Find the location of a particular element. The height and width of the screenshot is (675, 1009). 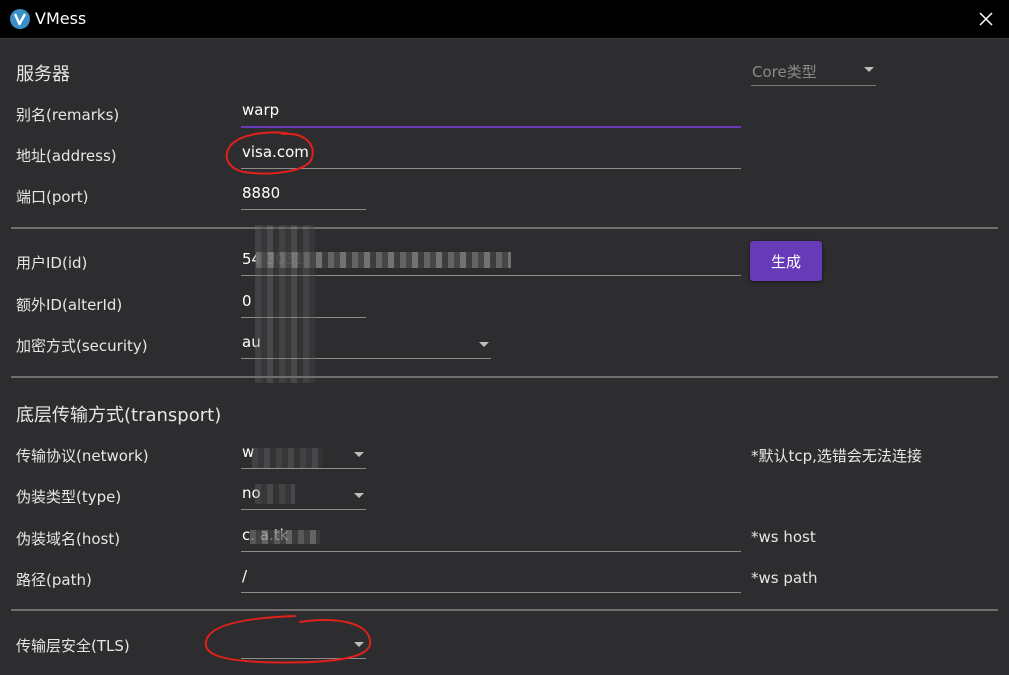

network-note: *默认tcp,选错会无法连接 is located at coordinates (836, 456).